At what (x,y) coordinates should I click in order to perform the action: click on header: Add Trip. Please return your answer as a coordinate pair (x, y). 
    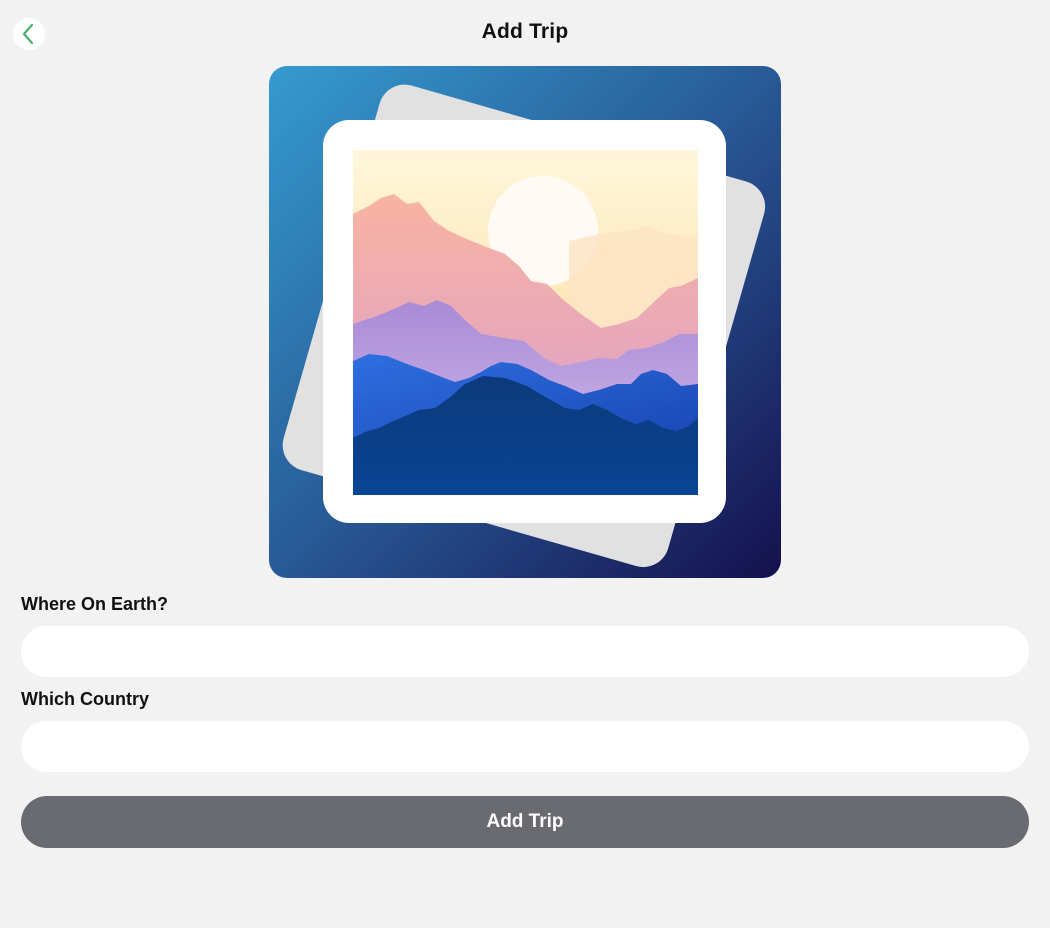
    Looking at the image, I should click on (525, 34).